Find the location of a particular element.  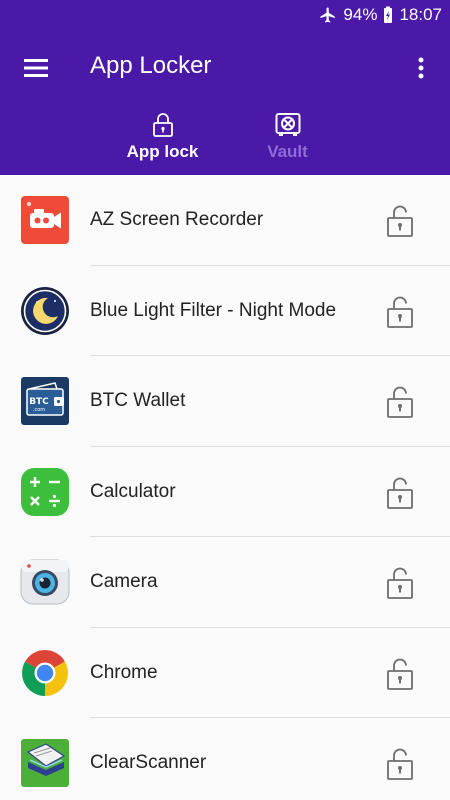

tab-vault: Vault is located at coordinates (287, 137).